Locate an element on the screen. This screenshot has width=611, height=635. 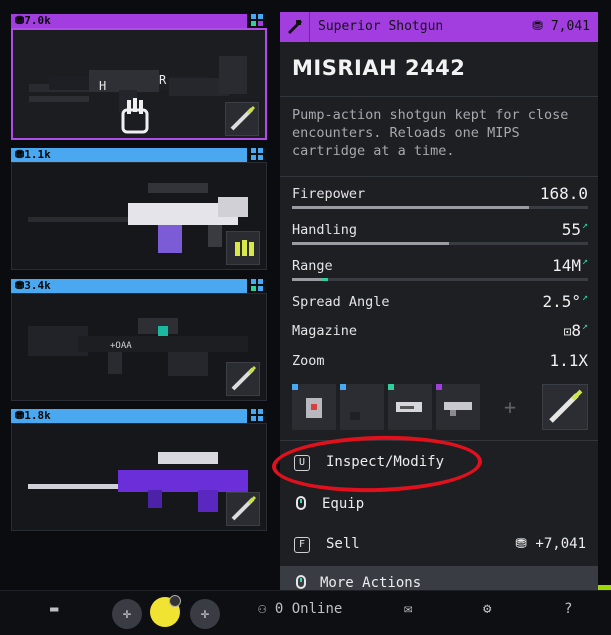
sell-amount: ⛃ +7,041 is located at coordinates (550, 544).